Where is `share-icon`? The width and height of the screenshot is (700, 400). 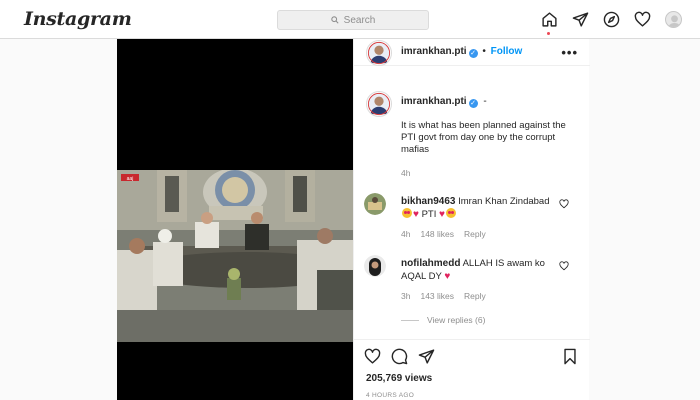 share-icon is located at coordinates (426, 359).